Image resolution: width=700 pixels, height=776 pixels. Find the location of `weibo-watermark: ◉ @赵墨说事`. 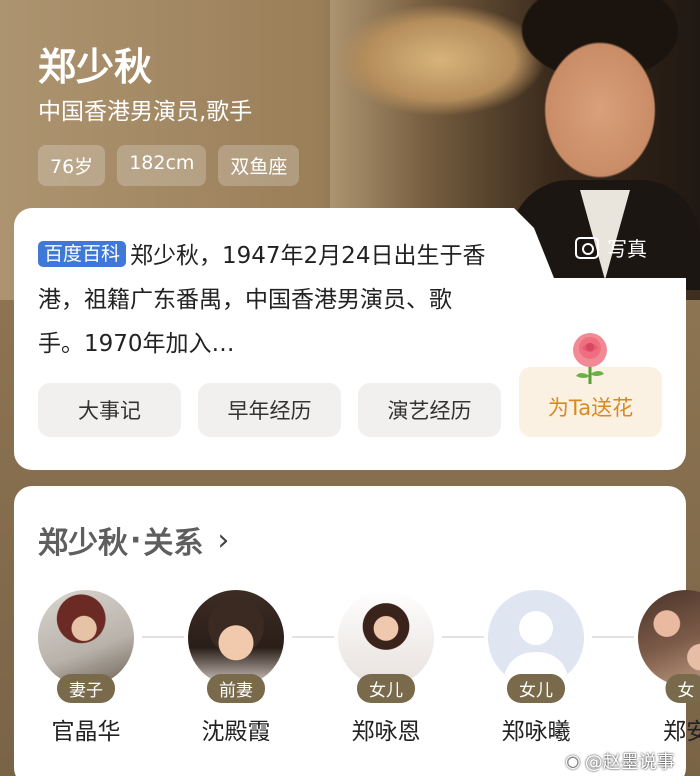

weibo-watermark: ◉ @赵墨说事 is located at coordinates (620, 761).